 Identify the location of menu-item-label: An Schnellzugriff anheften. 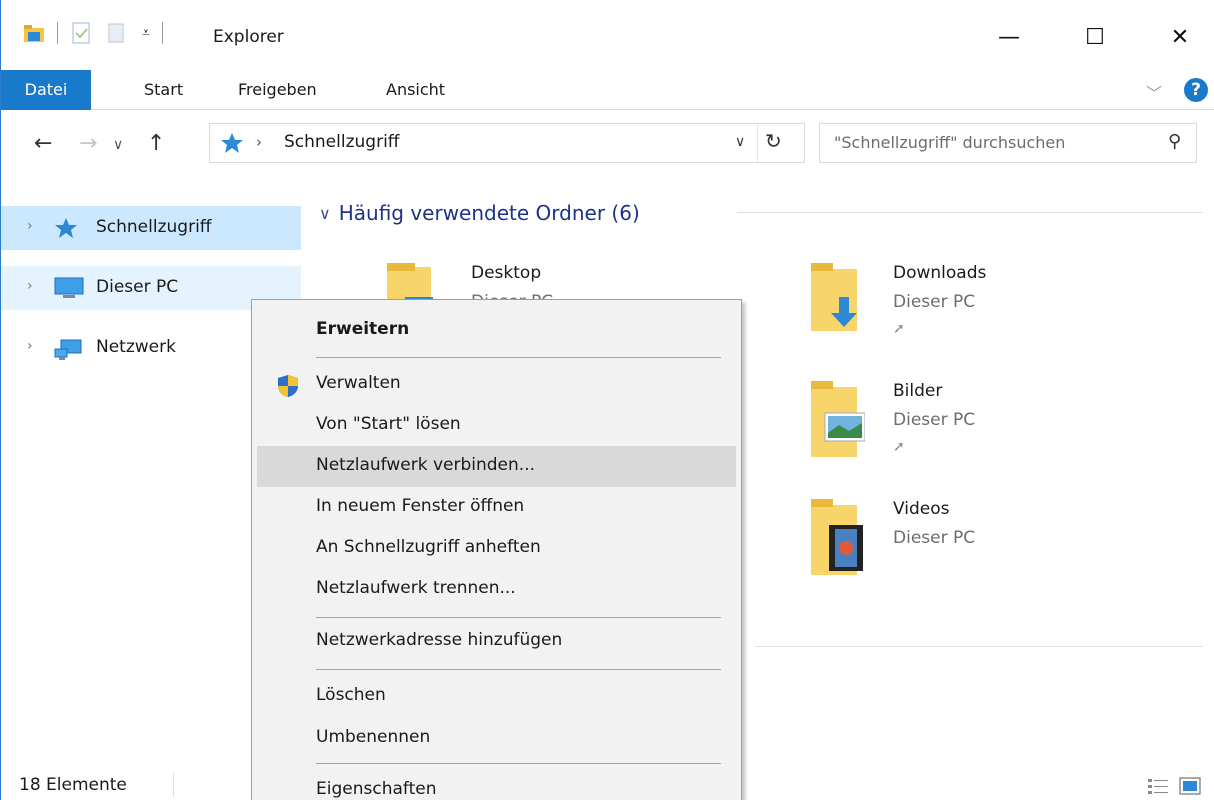
(428, 547).